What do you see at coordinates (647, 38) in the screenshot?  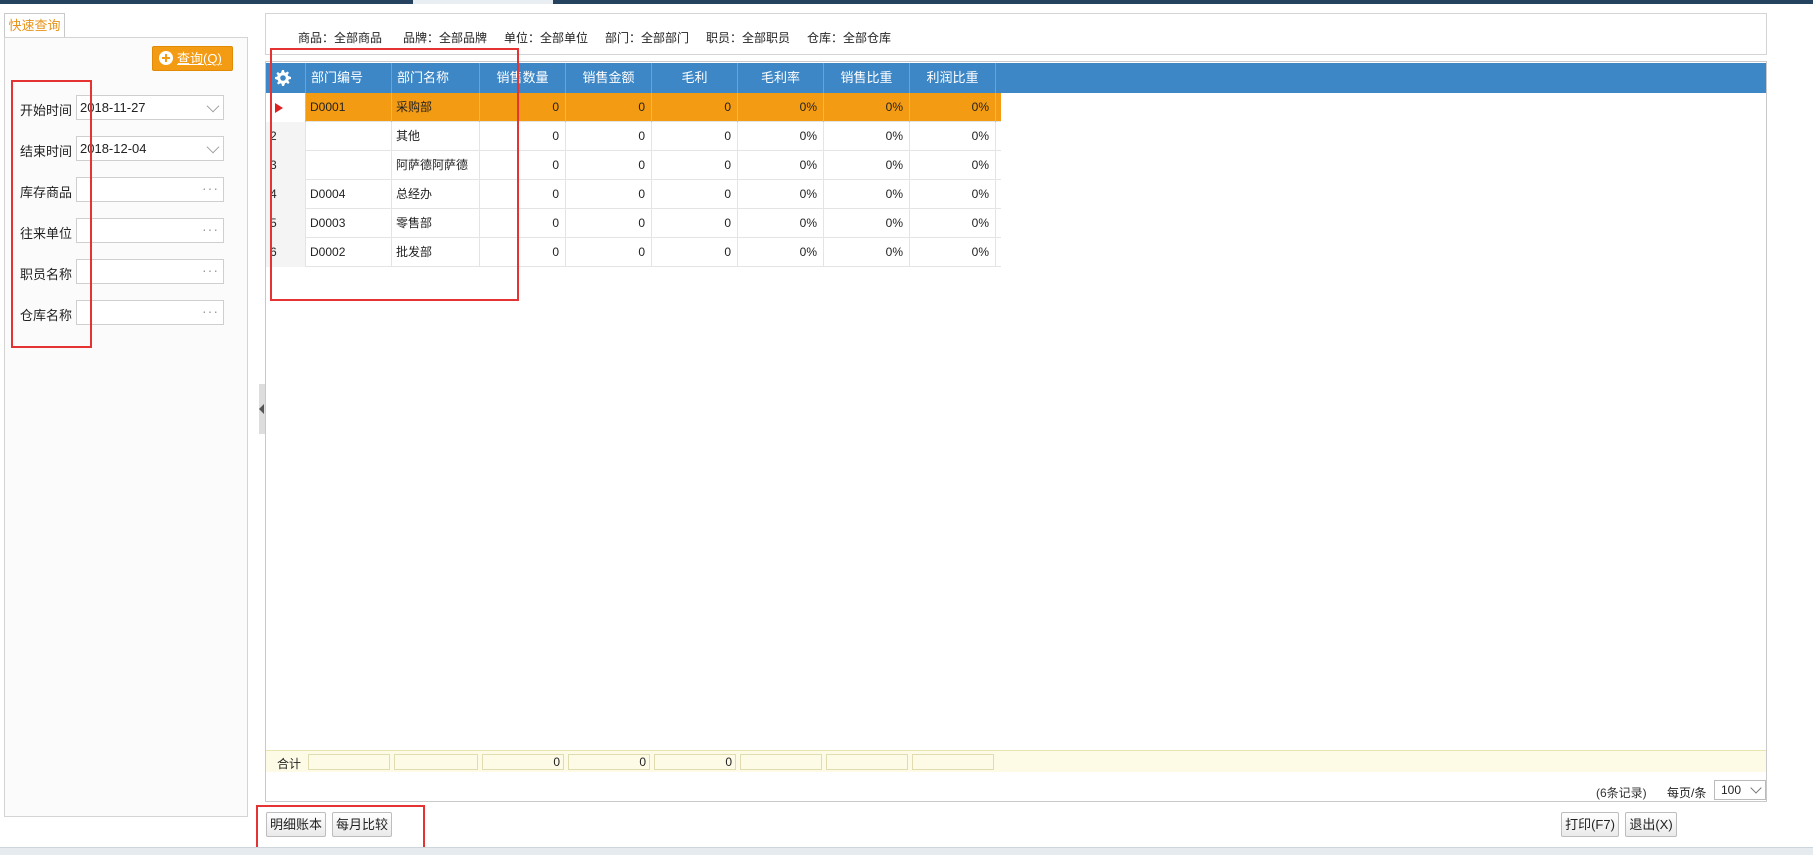 I see `filter-department: 部门：全部部门` at bounding box center [647, 38].